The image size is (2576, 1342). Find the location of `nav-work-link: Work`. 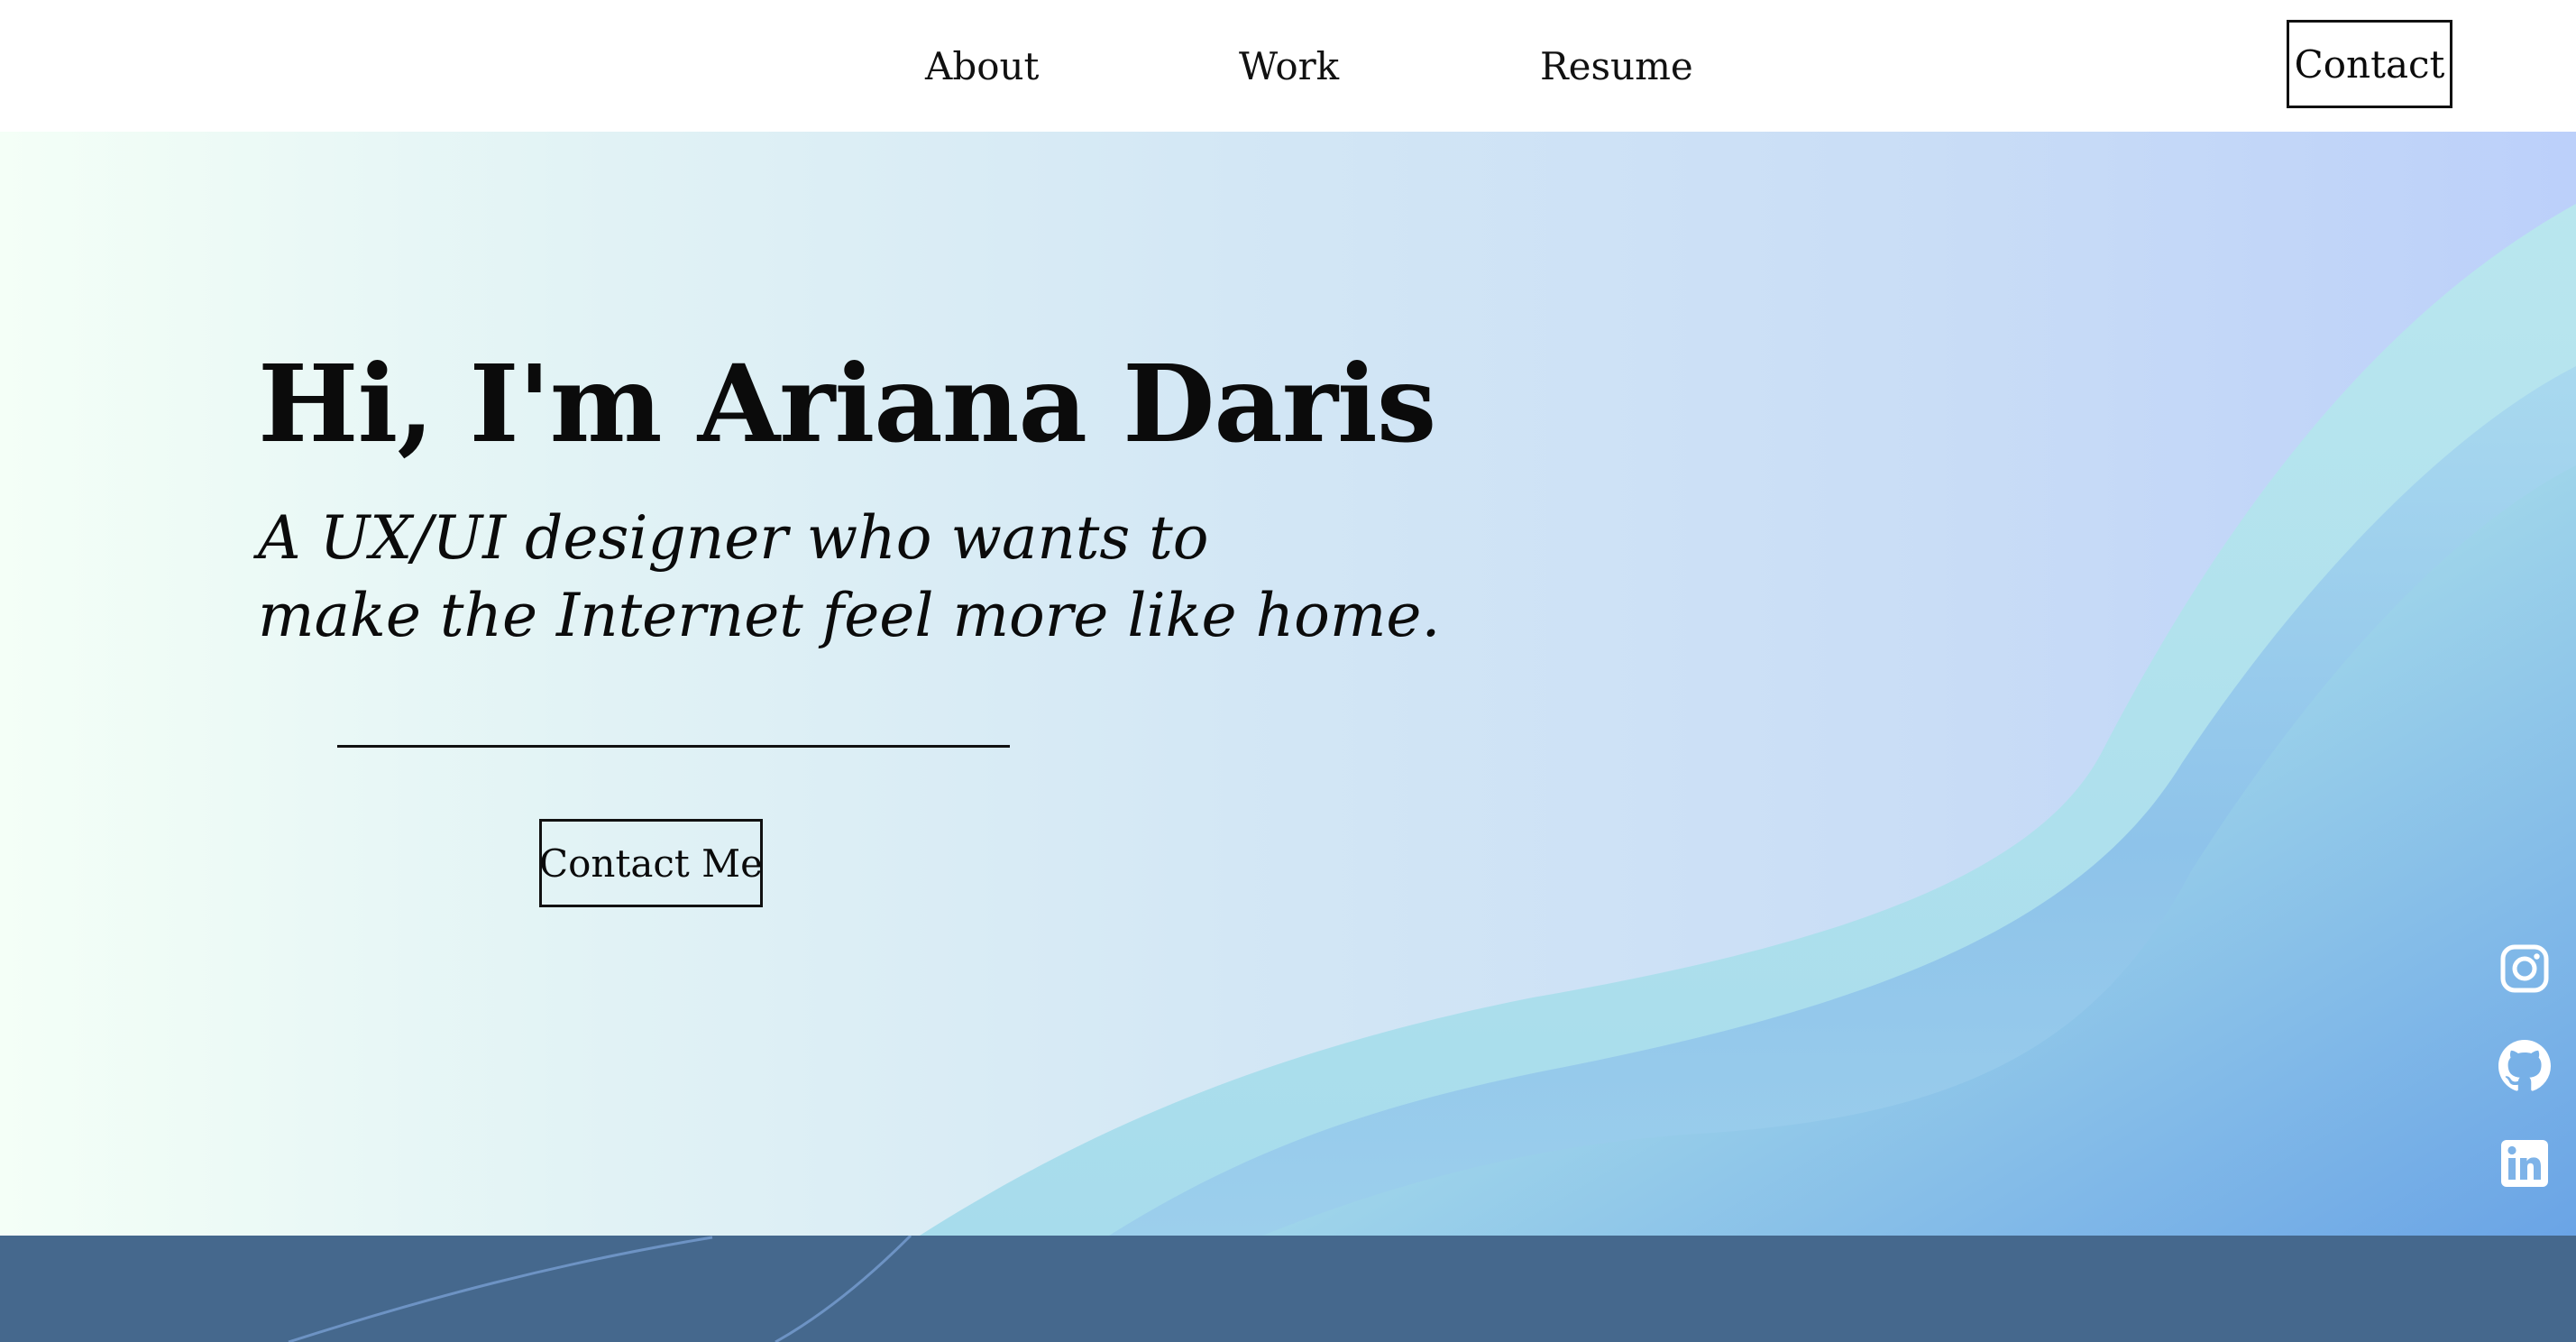

nav-work-link: Work is located at coordinates (1289, 67).